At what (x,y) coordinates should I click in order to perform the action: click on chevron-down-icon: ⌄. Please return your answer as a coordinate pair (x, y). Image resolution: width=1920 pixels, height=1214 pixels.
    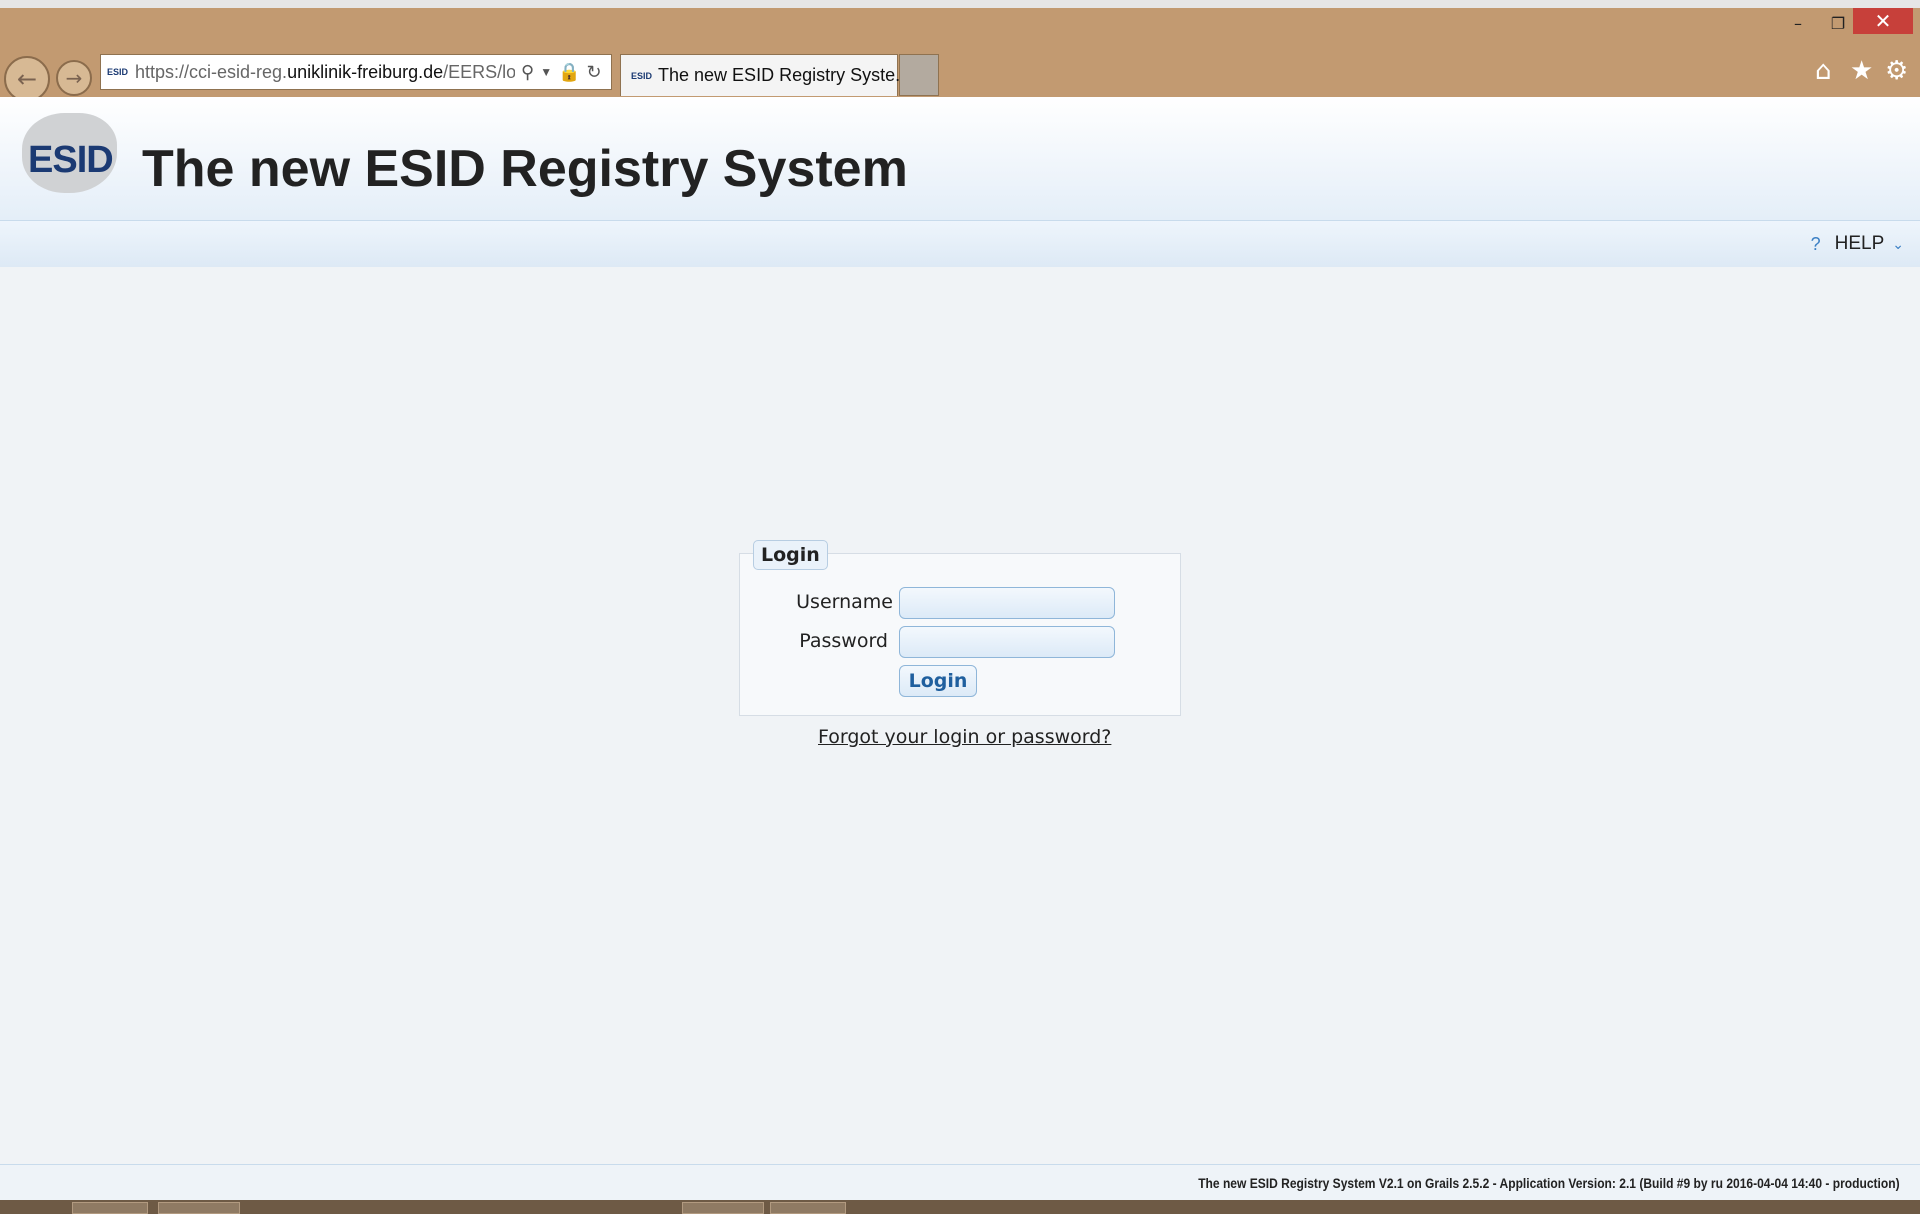
    Looking at the image, I should click on (1898, 243).